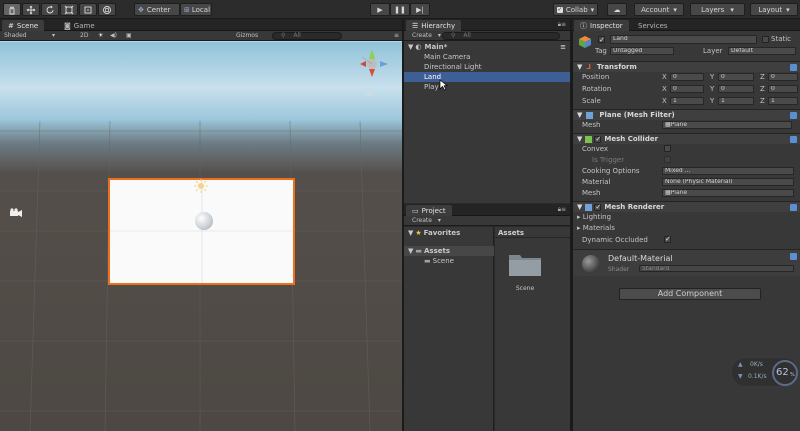 The height and width of the screenshot is (431, 800). Describe the element at coordinates (424, 35) in the screenshot. I see `hierarchy-create-dropdown: Create ▾` at that location.